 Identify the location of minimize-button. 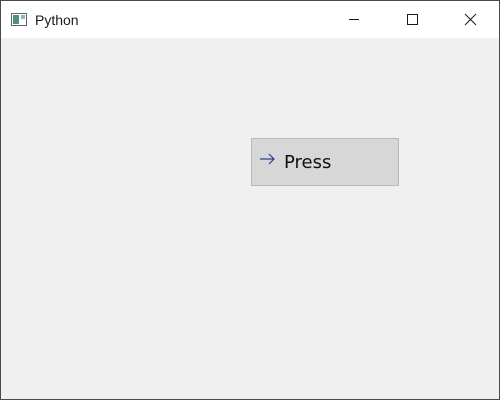
(354, 19).